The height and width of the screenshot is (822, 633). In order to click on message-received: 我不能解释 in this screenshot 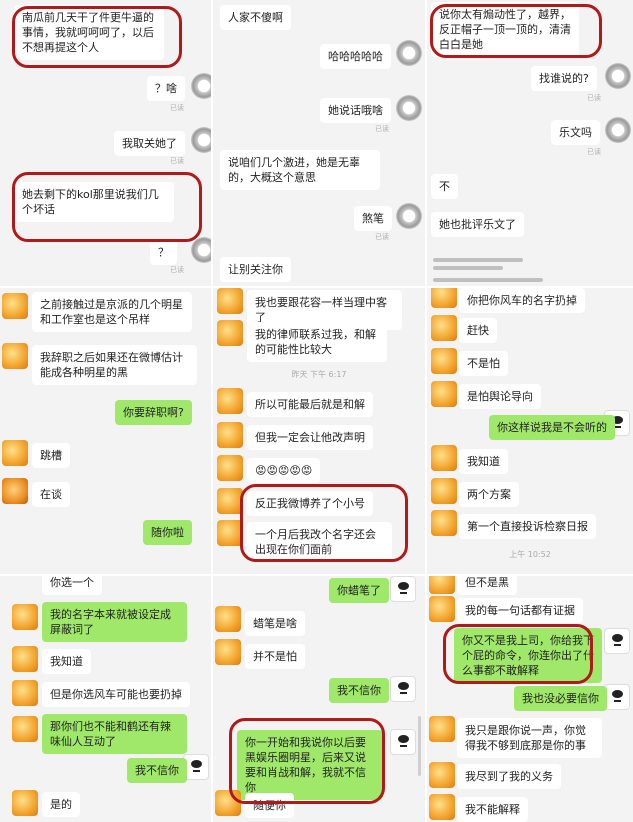, I will do `click(492, 809)`.